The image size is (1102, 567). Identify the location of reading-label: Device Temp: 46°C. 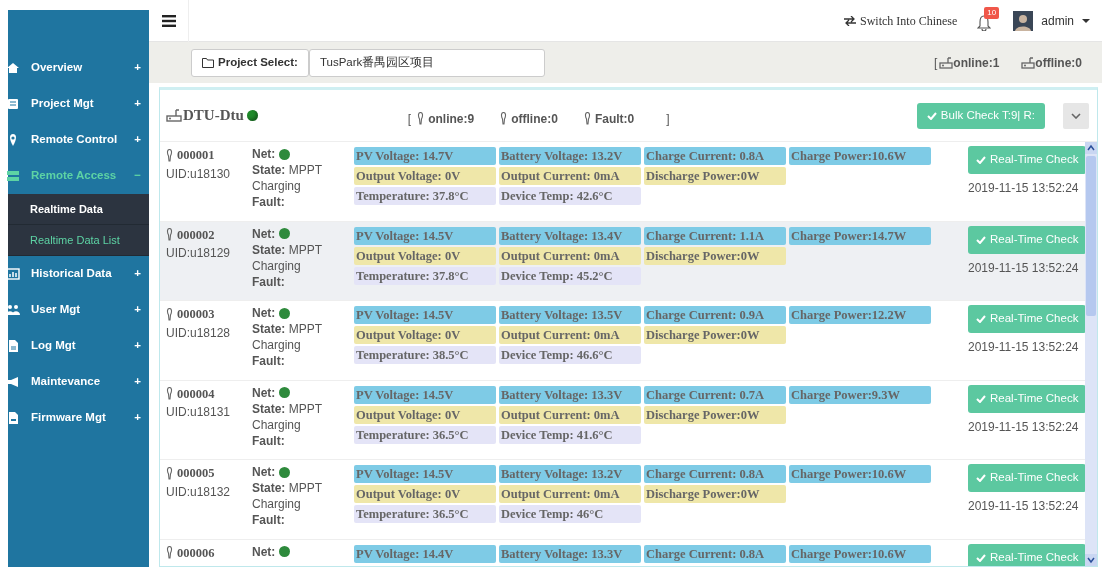
(570, 514).